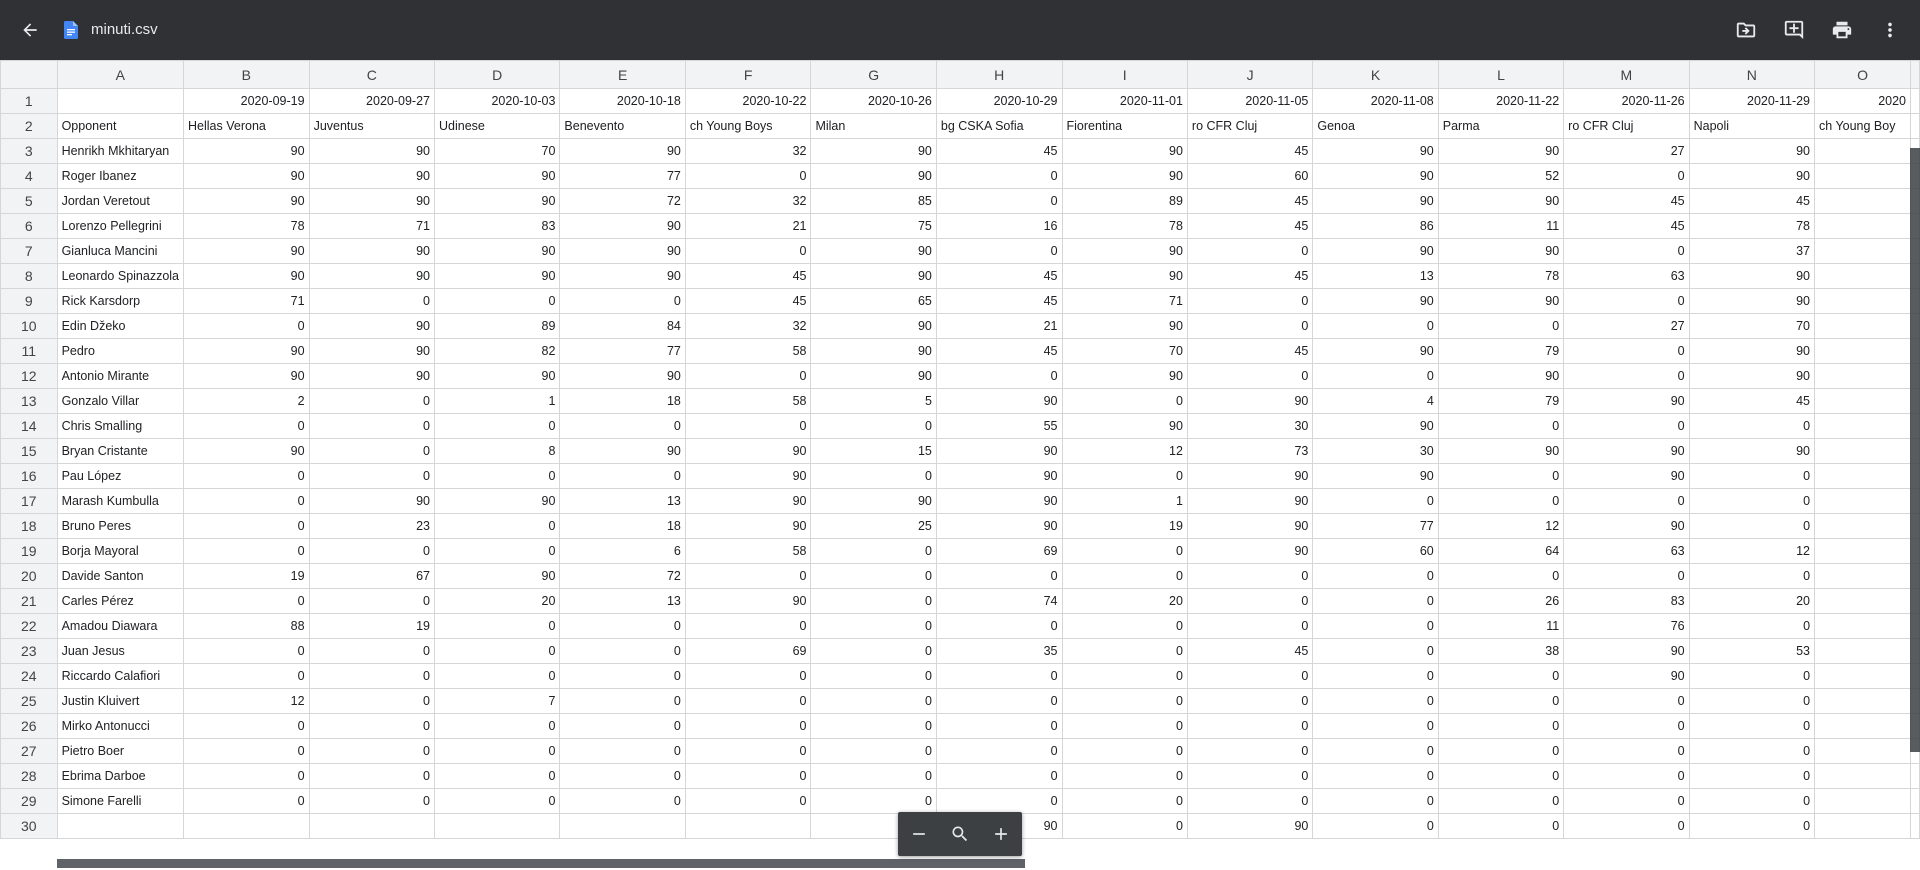 This screenshot has width=1920, height=870. Describe the element at coordinates (1124, 351) in the screenshot. I see `cell: 70` at that location.